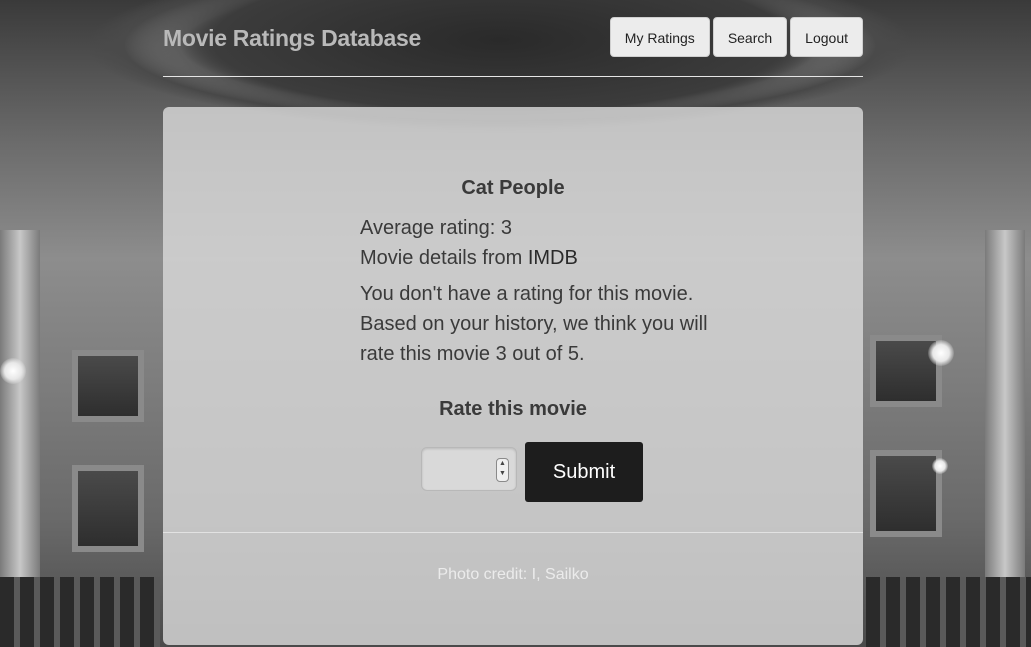 The image size is (1031, 647). I want to click on submit-button: Submit, so click(584, 472).